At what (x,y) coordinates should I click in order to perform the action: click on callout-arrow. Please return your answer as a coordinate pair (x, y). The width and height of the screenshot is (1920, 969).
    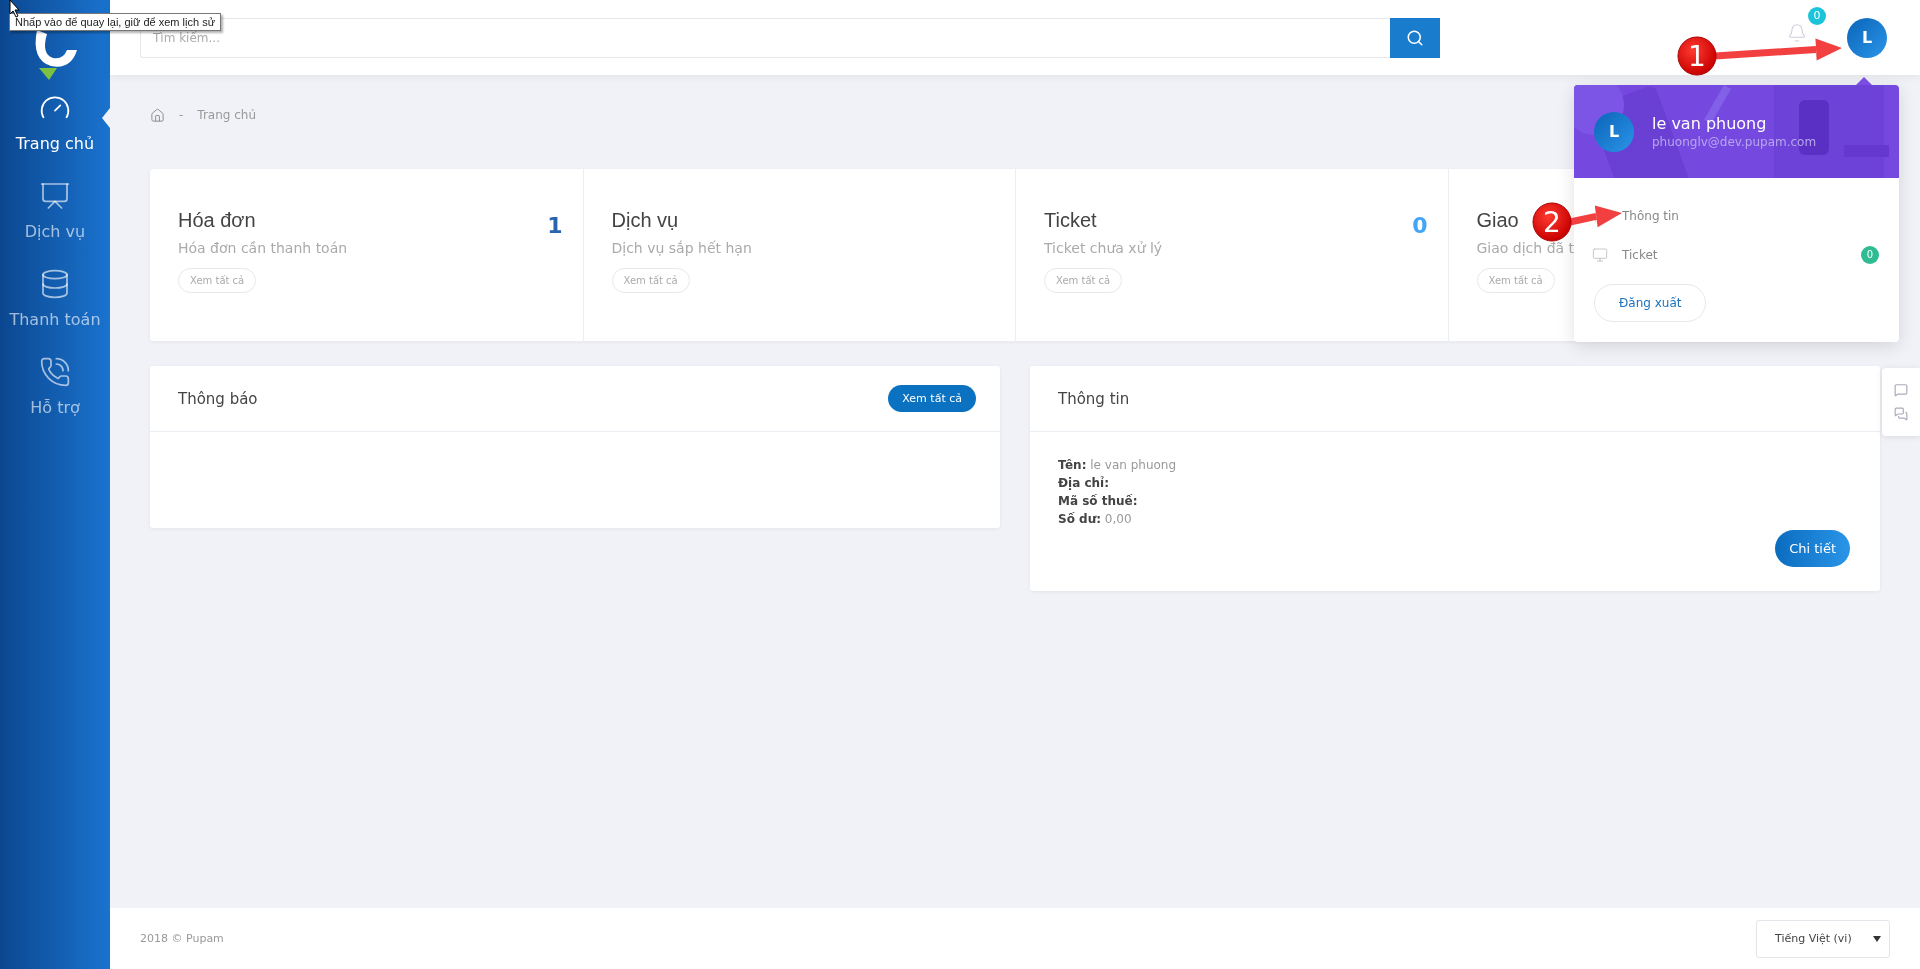
    Looking at the image, I should click on (1595, 216).